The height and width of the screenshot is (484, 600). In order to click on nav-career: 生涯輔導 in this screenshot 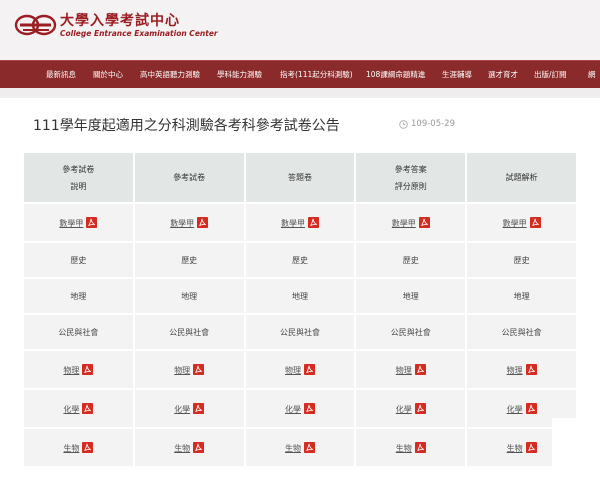, I will do `click(457, 75)`.